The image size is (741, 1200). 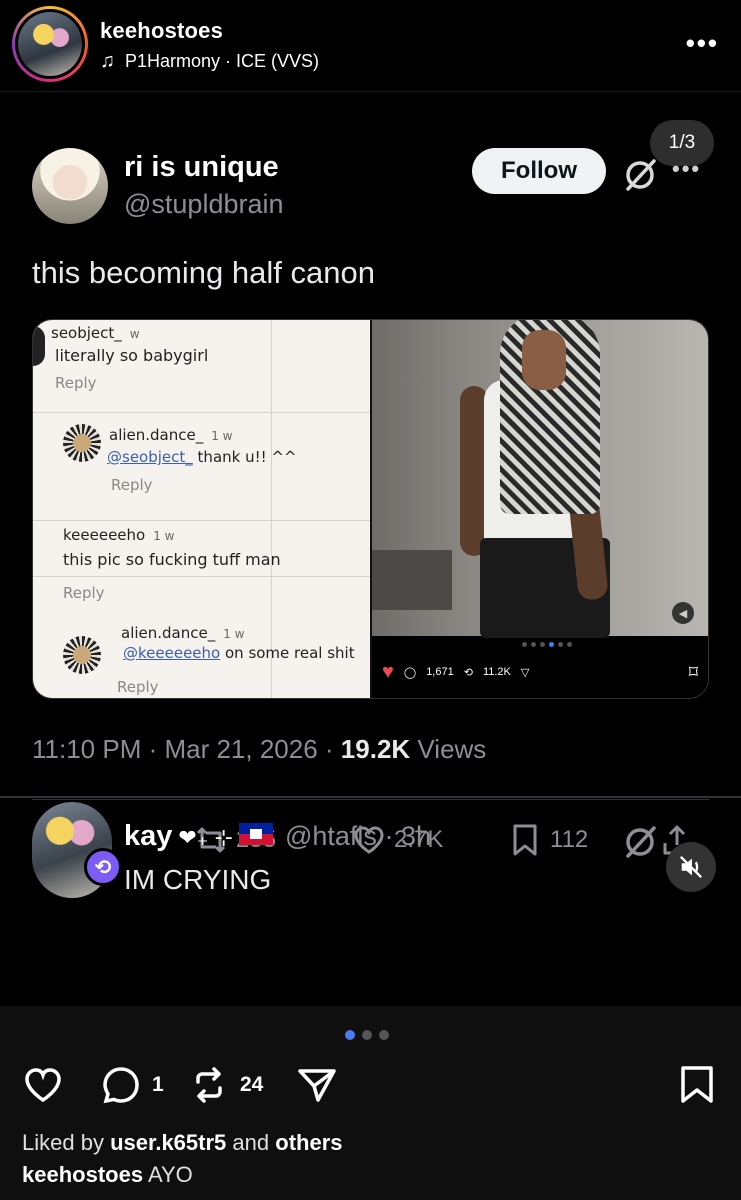 I want to click on reply-author-handle: @htafls · 3h, so click(x=357, y=836).